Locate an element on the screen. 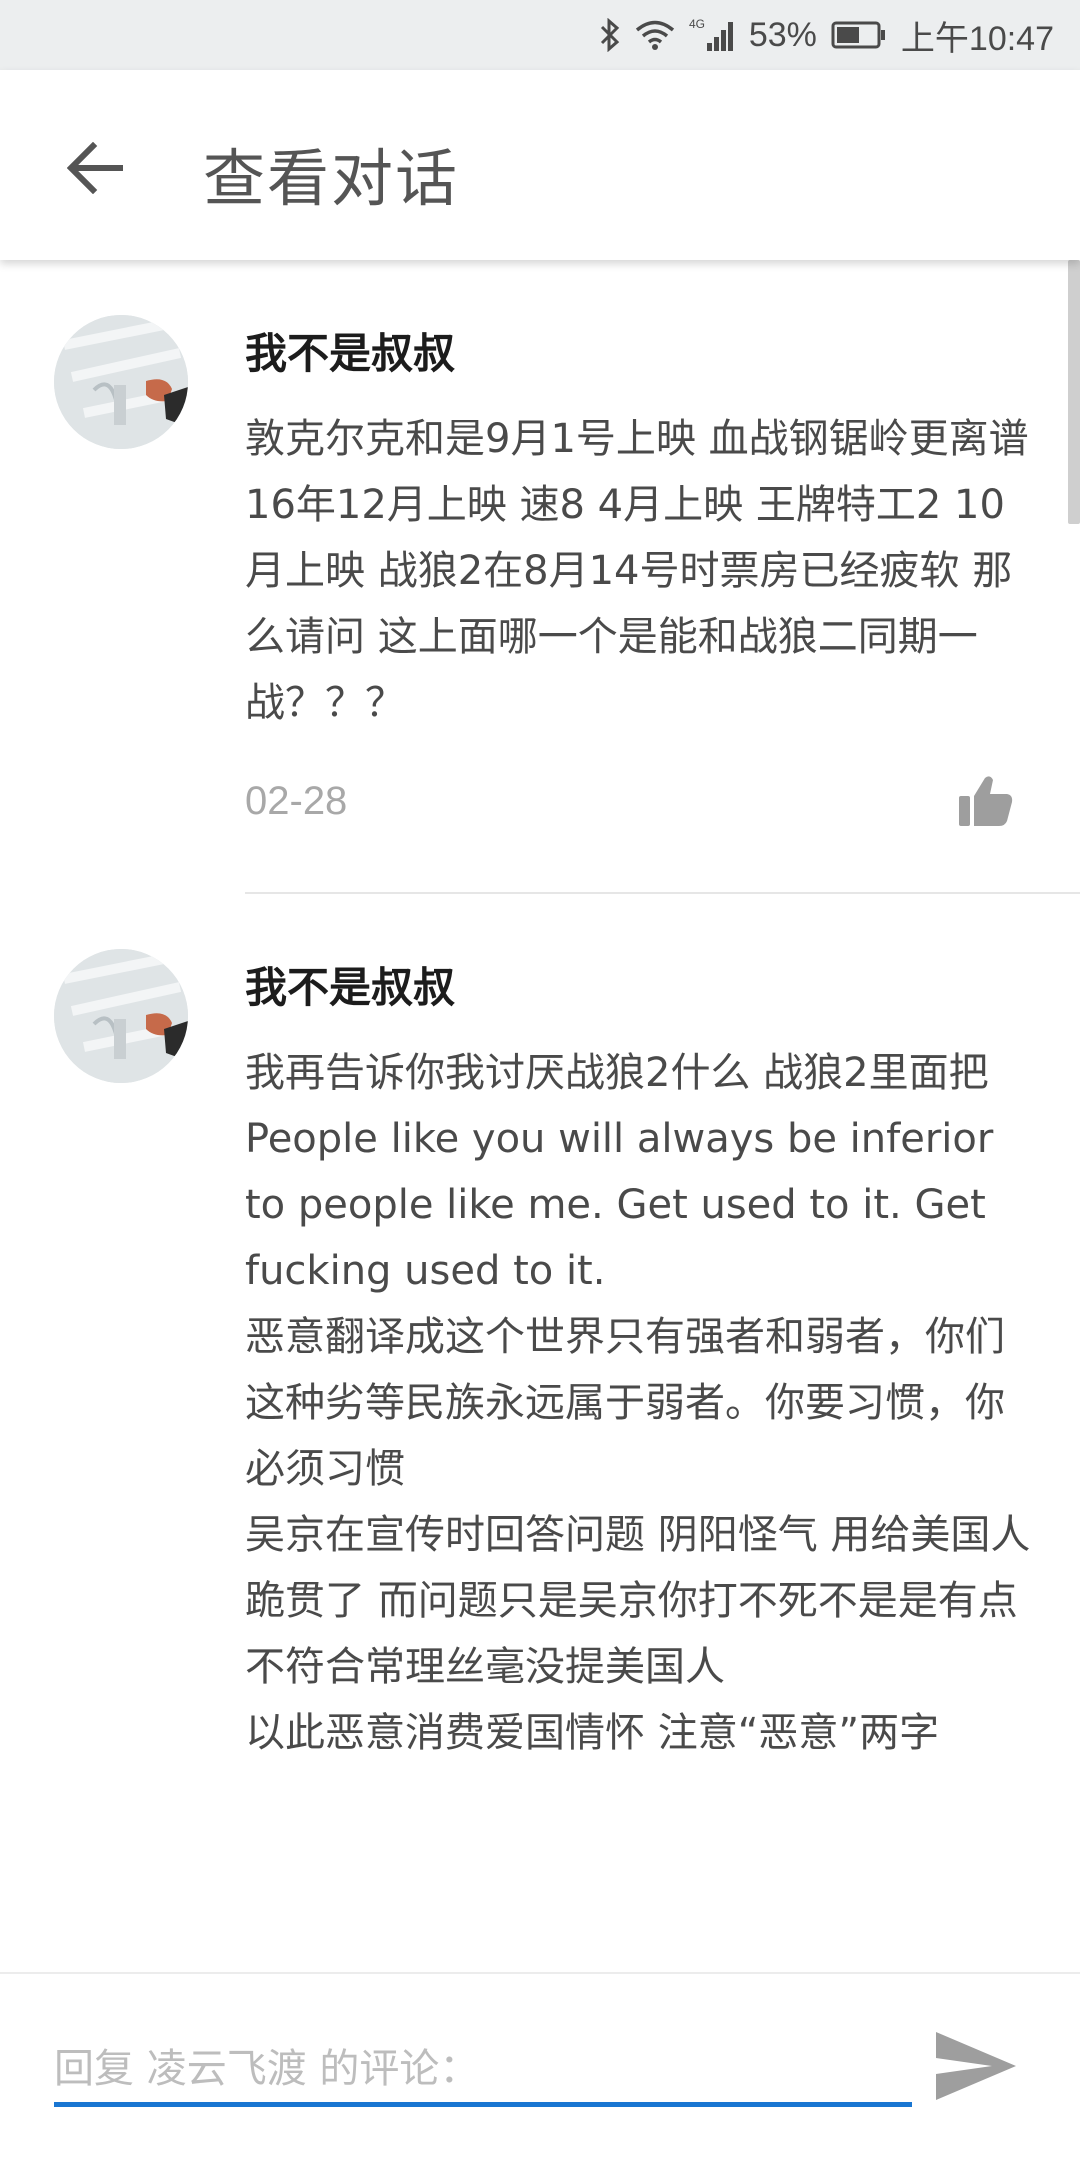 The width and height of the screenshot is (1080, 2162). clock: 上午10:47 is located at coordinates (977, 38).